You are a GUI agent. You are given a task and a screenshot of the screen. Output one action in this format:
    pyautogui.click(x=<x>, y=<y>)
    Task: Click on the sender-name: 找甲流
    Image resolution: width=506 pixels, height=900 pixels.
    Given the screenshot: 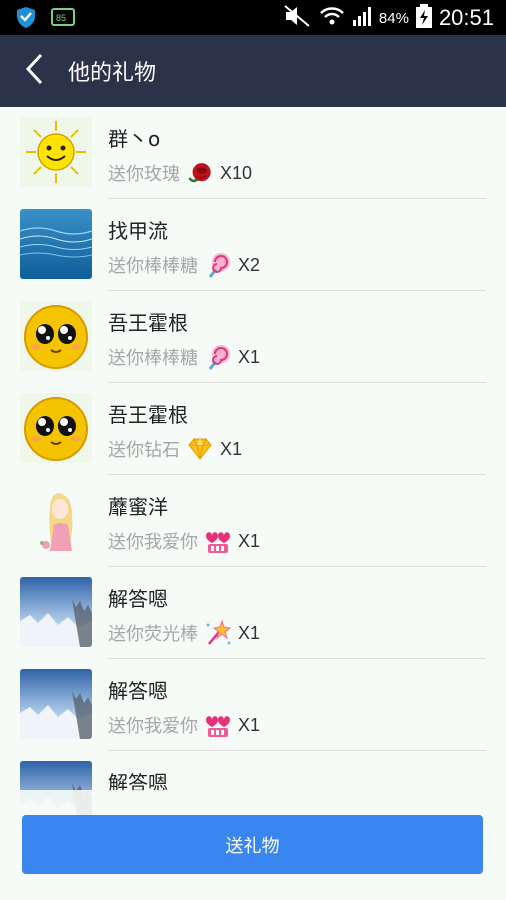 What is the action you would take?
    pyautogui.click(x=138, y=231)
    